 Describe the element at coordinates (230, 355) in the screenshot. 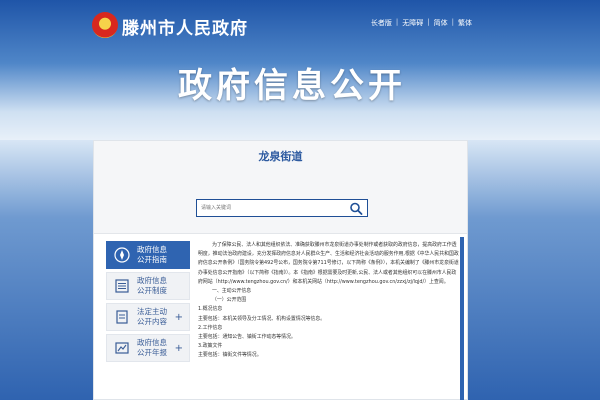

I see `item-text: 主要包括：镇街文件等情况。` at that location.